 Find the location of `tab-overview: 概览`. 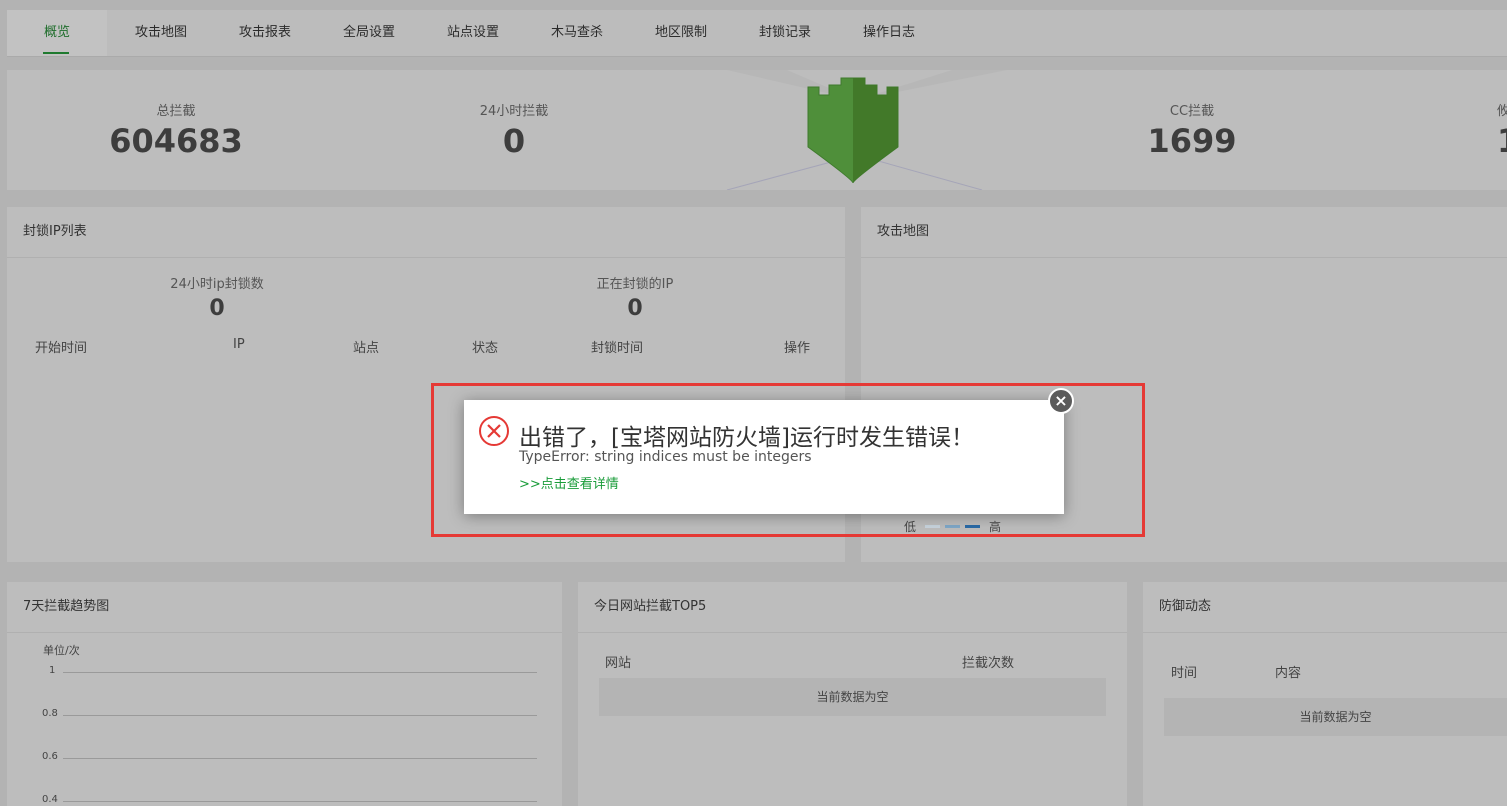

tab-overview: 概览 is located at coordinates (57, 33).